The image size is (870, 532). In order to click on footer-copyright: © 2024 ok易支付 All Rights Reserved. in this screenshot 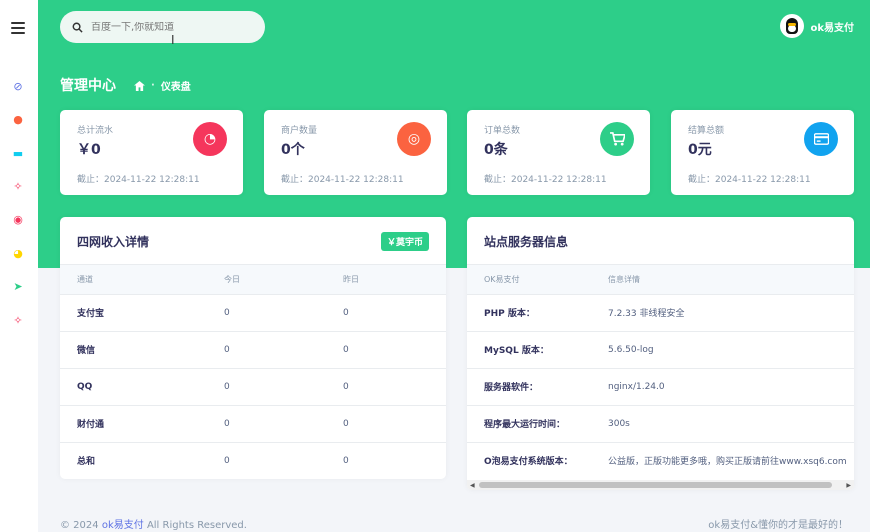, I will do `click(153, 525)`.